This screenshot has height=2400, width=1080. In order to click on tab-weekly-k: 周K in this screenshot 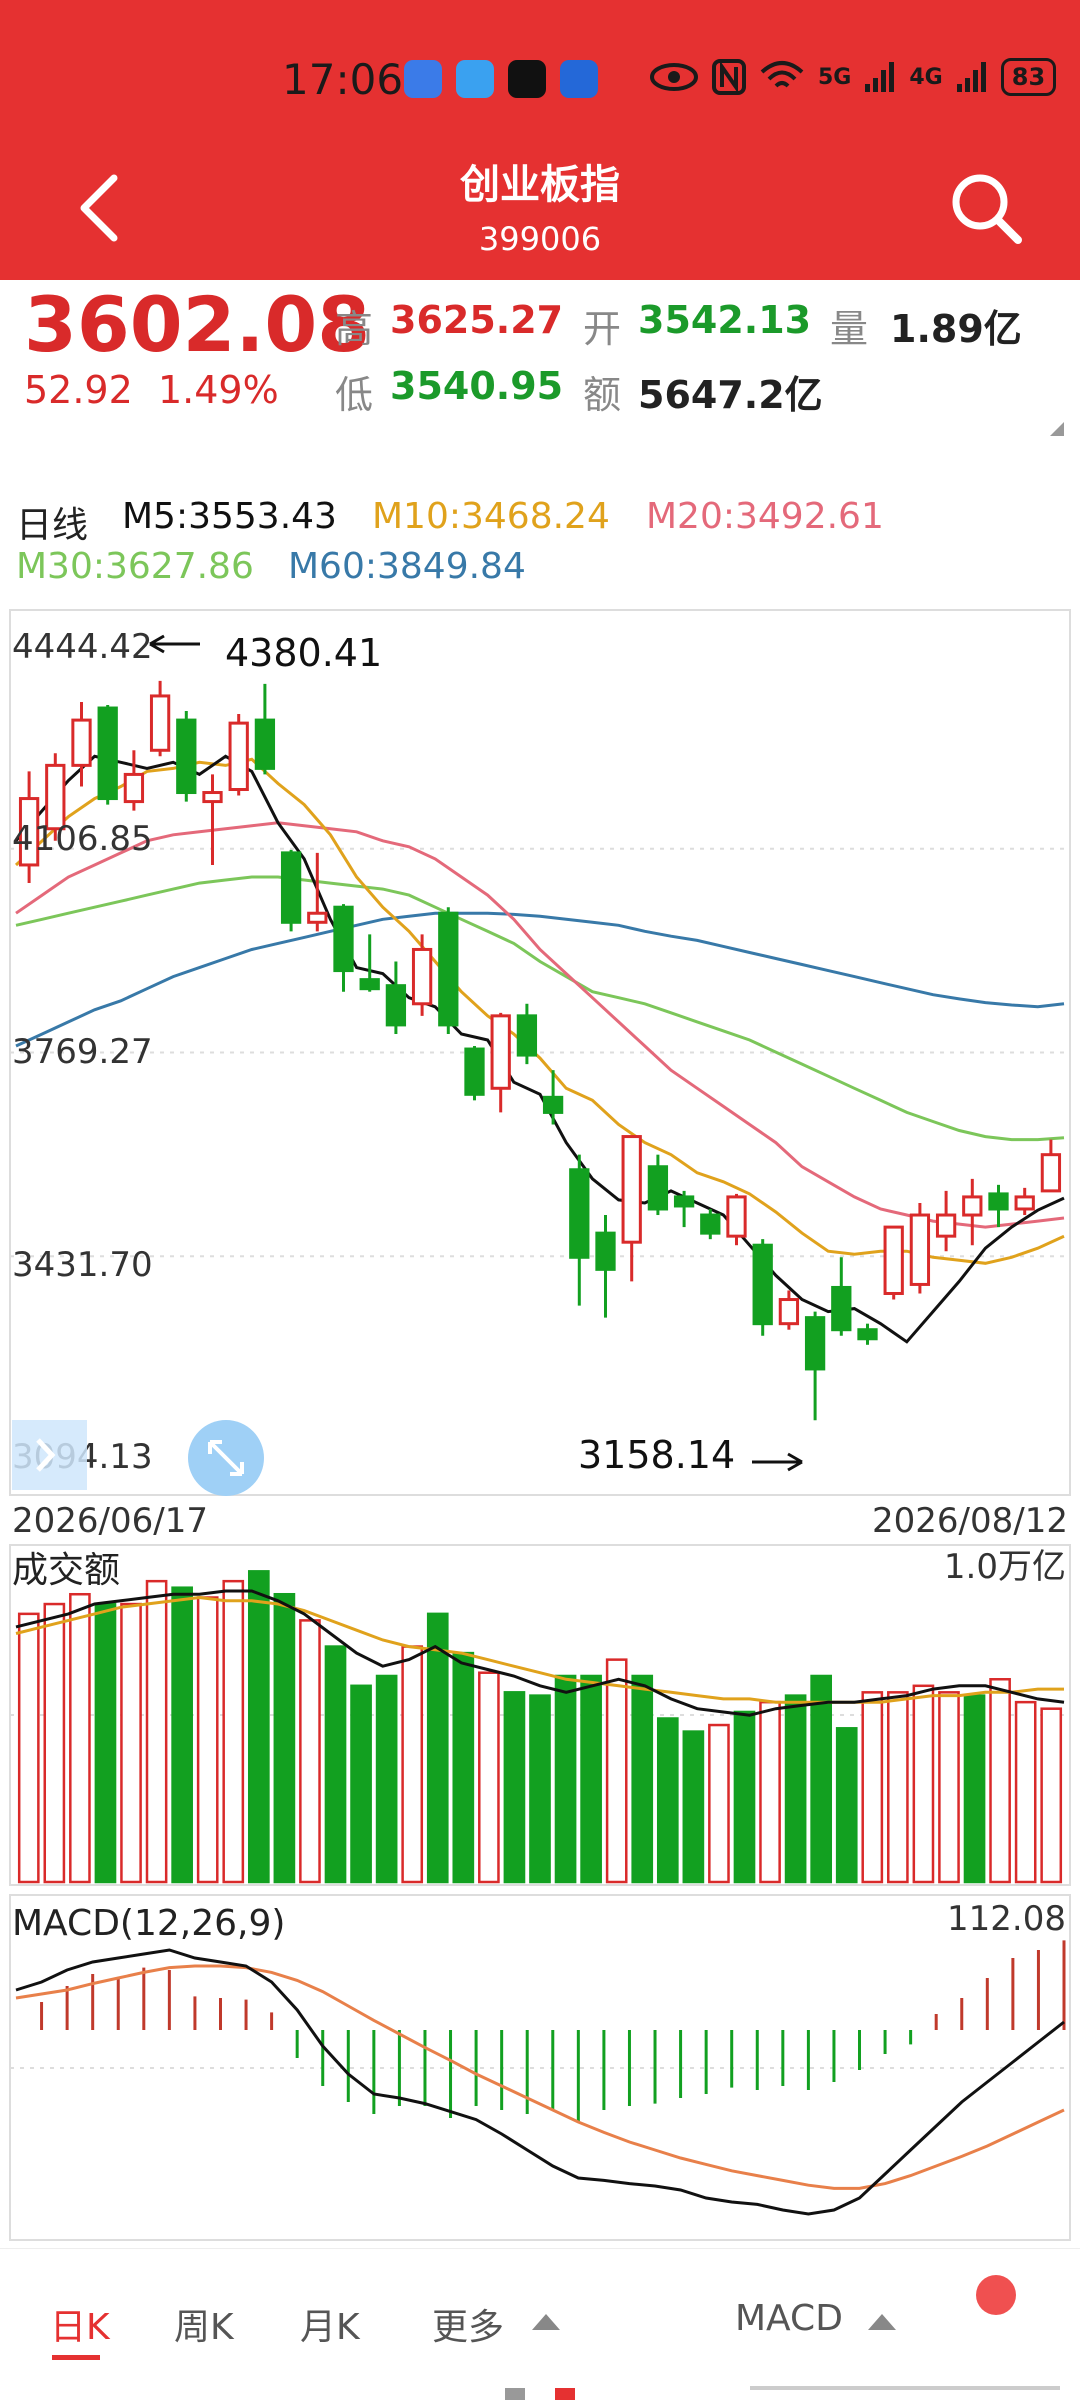, I will do `click(204, 2324)`.